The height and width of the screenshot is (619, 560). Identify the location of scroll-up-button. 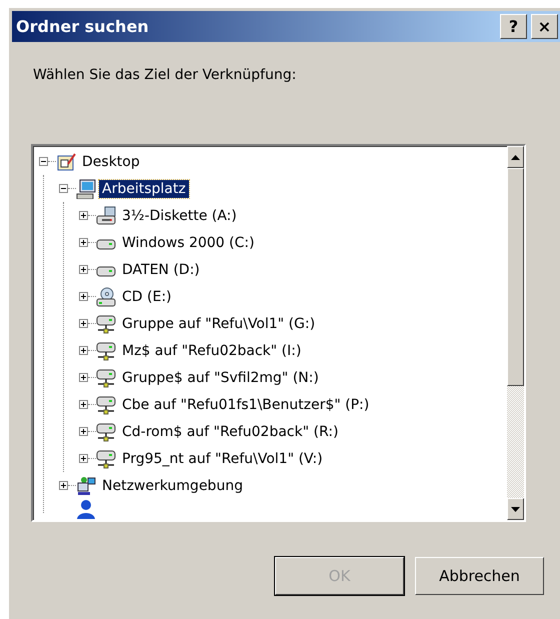
(515, 157).